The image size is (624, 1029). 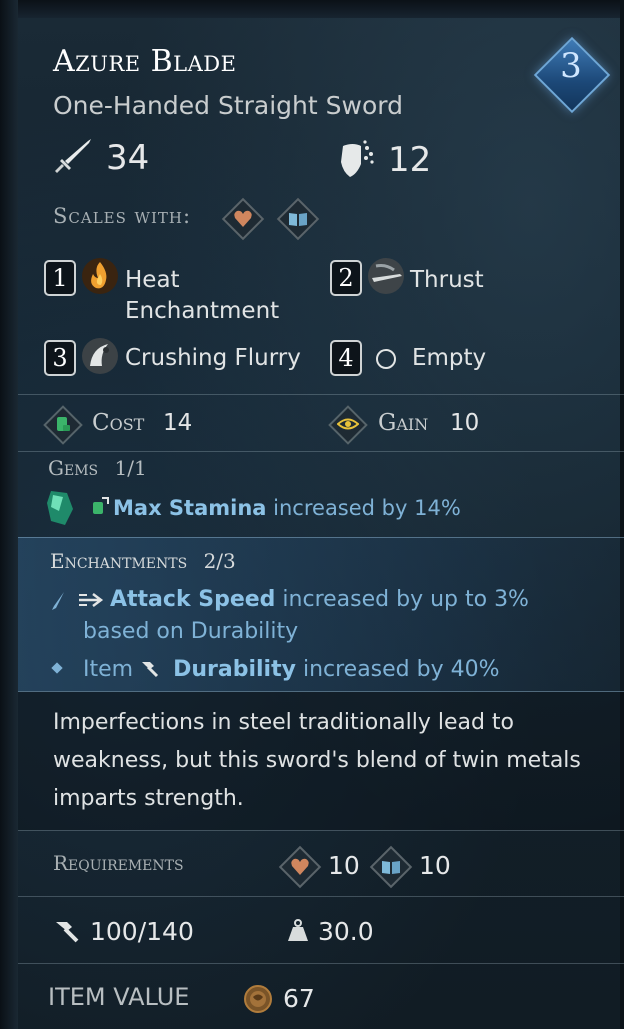 What do you see at coordinates (386, 276) in the screenshot?
I see `thrust-icon` at bounding box center [386, 276].